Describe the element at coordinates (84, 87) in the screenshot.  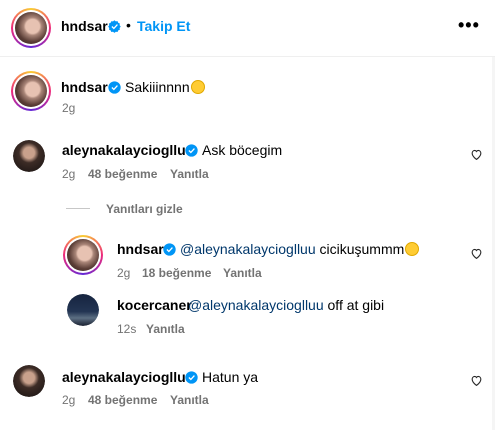
I see `caption-username: hndsar` at that location.